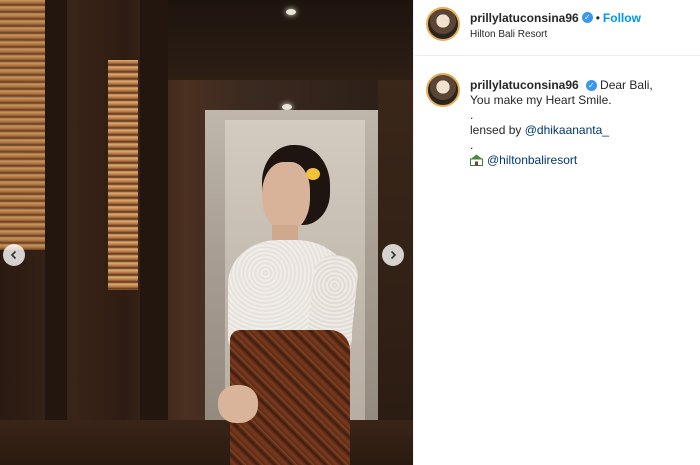 The height and width of the screenshot is (465, 700). I want to click on woman-hands, so click(238, 404).